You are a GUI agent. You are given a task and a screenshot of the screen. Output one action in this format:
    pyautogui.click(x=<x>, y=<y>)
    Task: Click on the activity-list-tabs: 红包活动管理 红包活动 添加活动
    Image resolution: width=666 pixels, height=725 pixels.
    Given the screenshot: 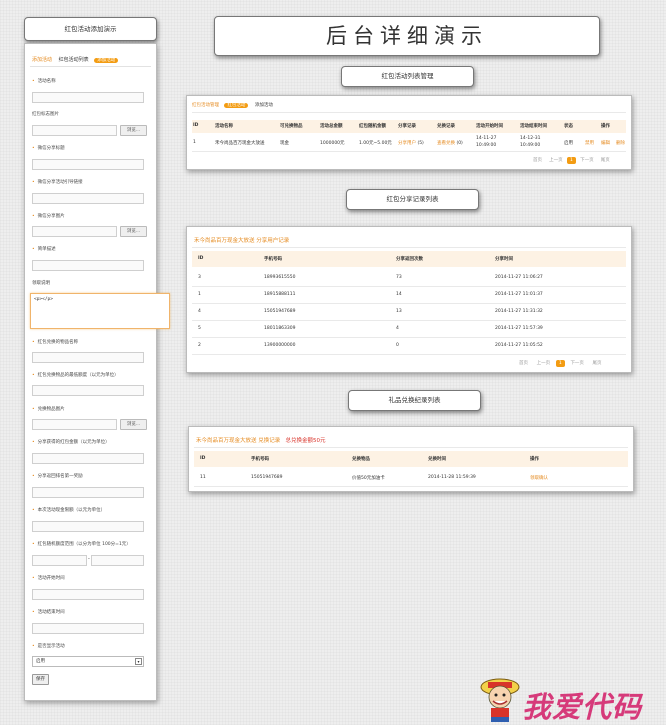 What is the action you would take?
    pyautogui.click(x=232, y=105)
    